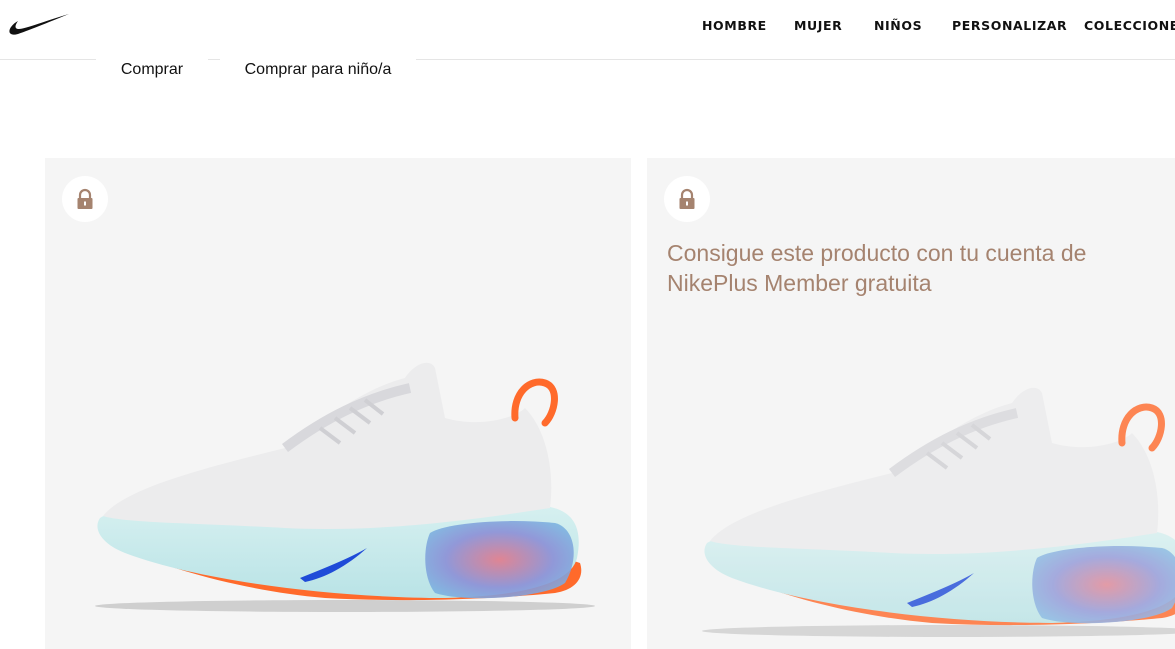  What do you see at coordinates (587, 70) in the screenshot?
I see `sub-nav: Comprar Comprar para niño/a` at bounding box center [587, 70].